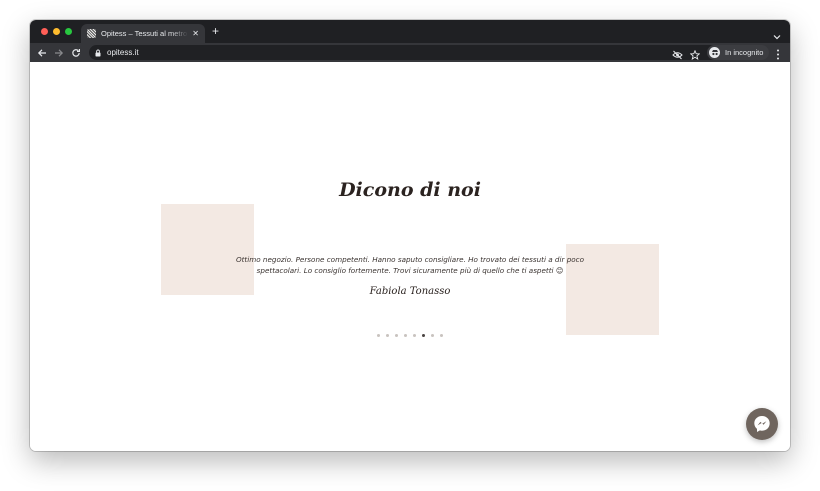 This screenshot has height=491, width=820. I want to click on address-bar: opitess.it, so click(409, 52).